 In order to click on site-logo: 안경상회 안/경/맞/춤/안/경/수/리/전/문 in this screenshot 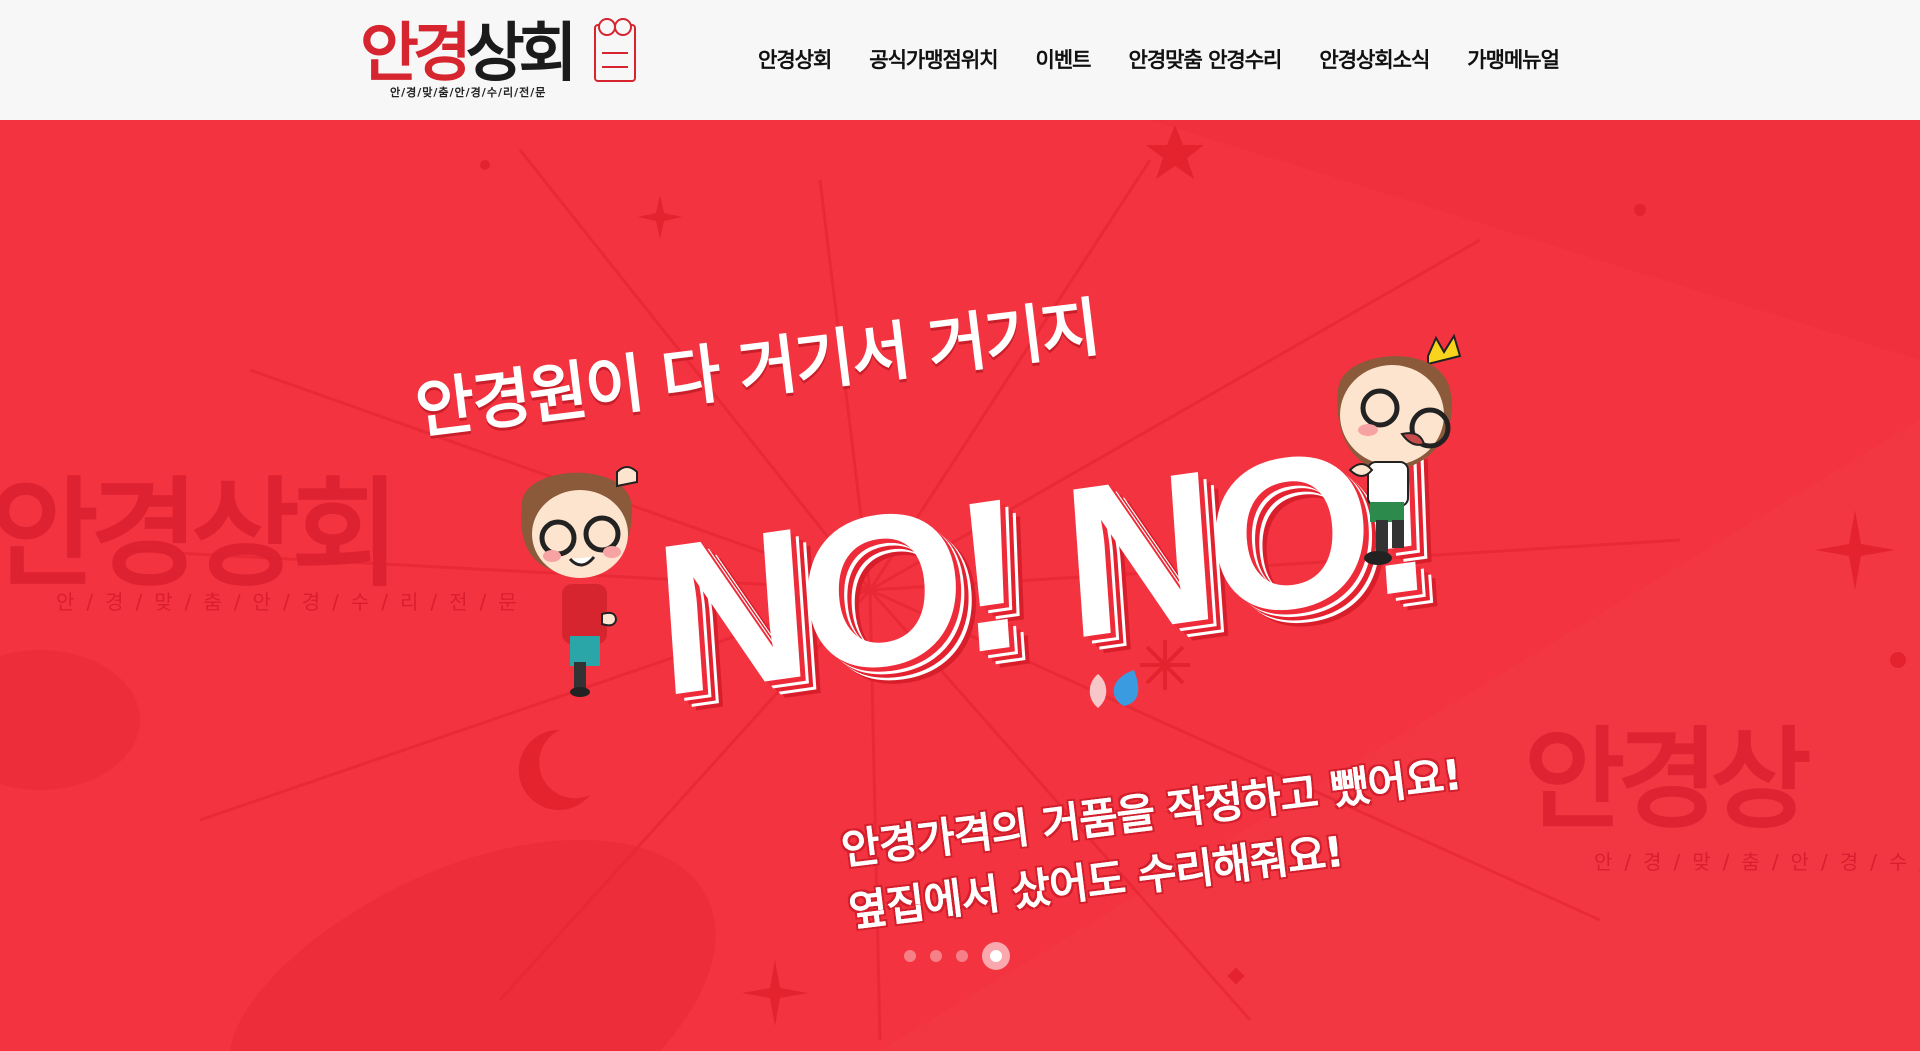, I will do `click(498, 59)`.